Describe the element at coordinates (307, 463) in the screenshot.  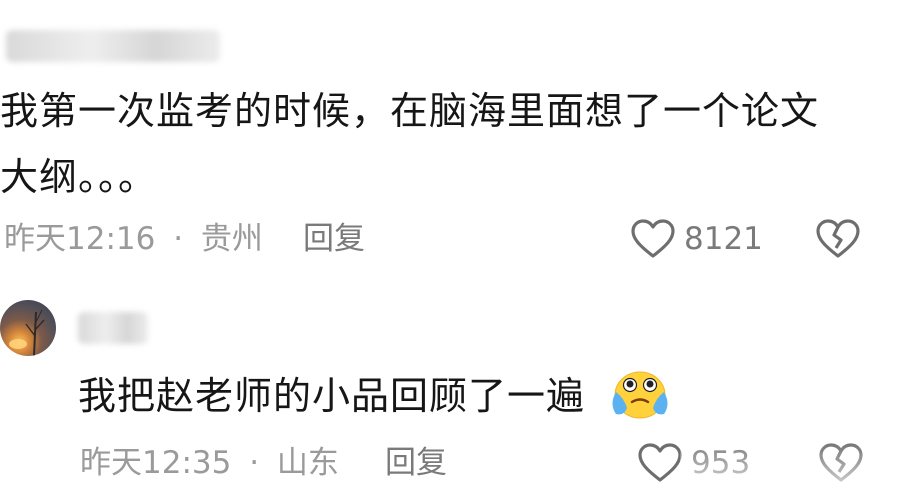
I see `comment-location: 山东` at that location.